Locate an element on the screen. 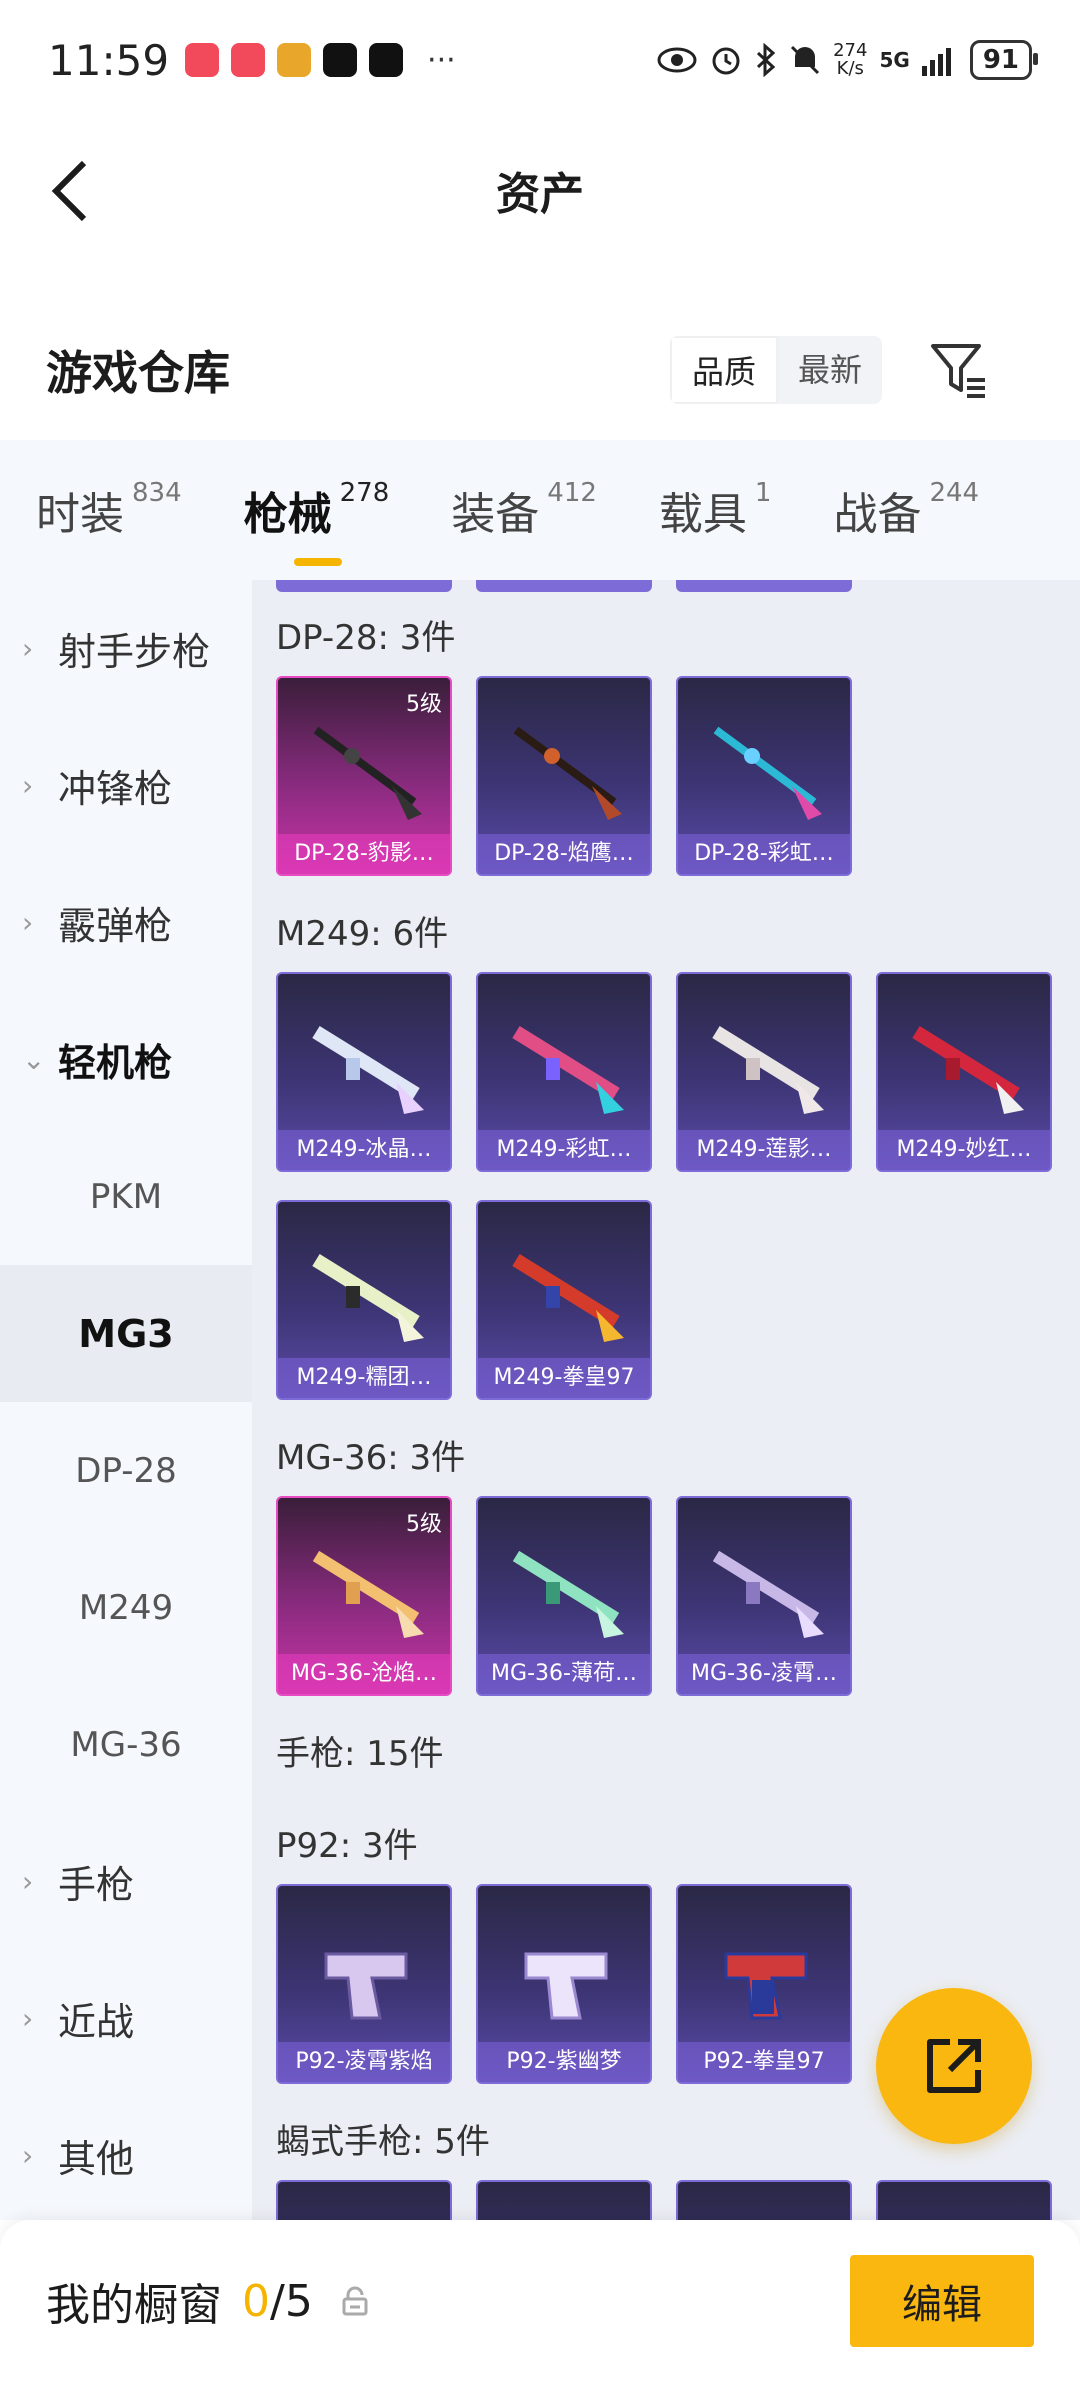 The image size is (1080, 2382). sort-newest-option: 最新 is located at coordinates (830, 370).